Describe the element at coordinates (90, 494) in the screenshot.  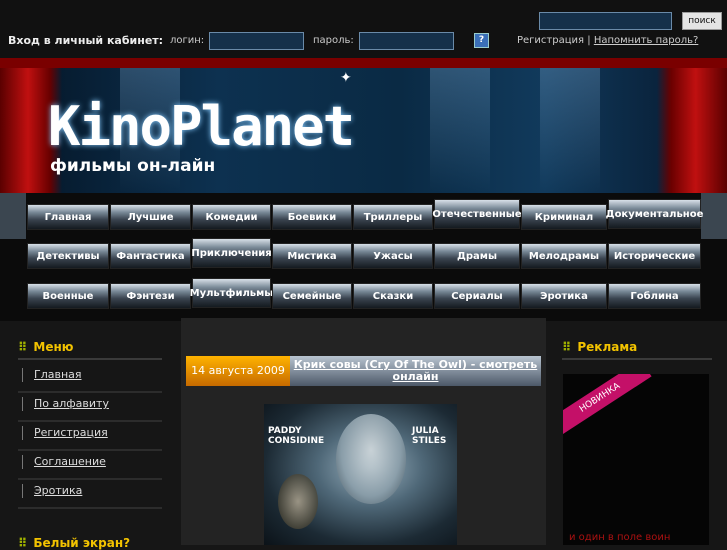
I see `sidebar-link: Эротика` at that location.